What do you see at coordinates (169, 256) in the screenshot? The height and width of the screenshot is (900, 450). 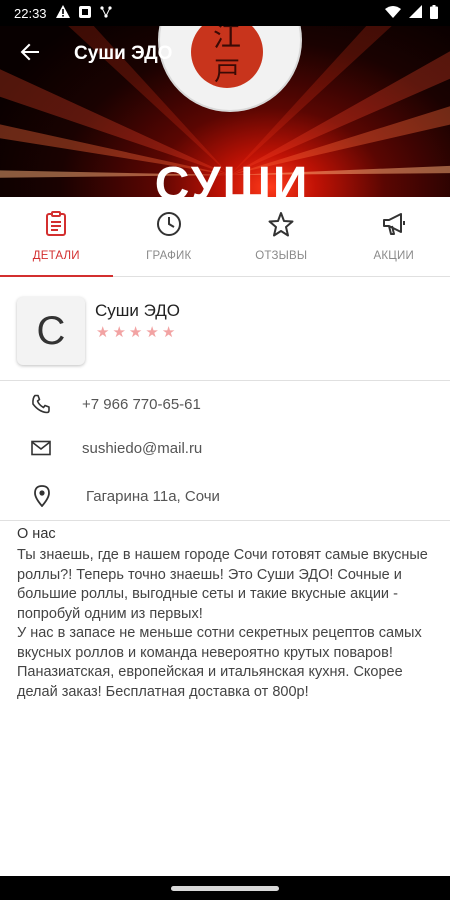 I see `tab-label: ГРАФИК` at bounding box center [169, 256].